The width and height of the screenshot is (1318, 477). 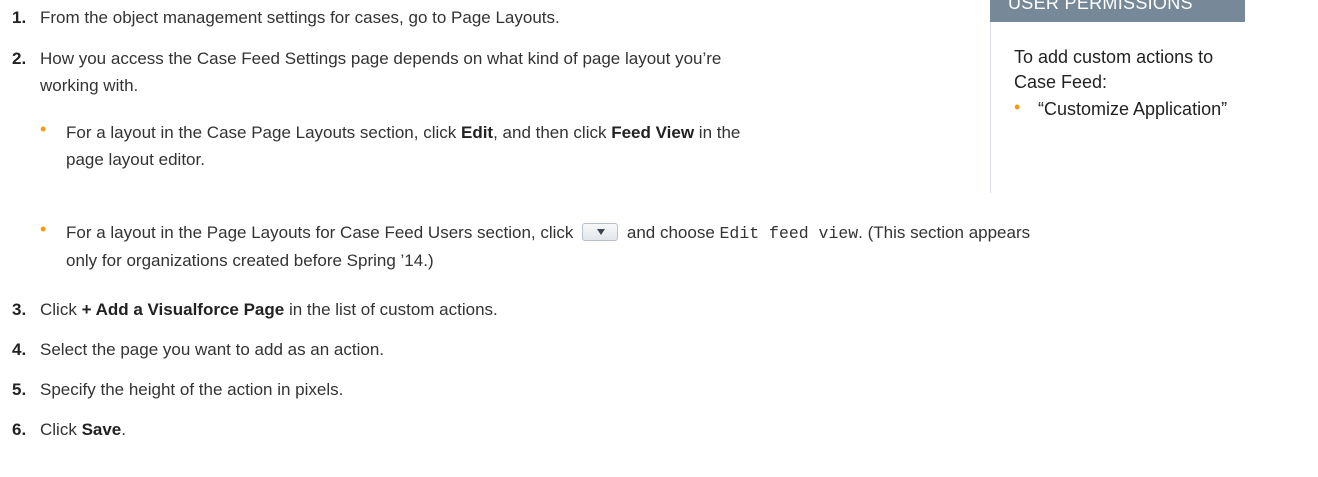 I want to click on user-permissions-header: USER PERMISSIONS, so click(x=1117, y=11).